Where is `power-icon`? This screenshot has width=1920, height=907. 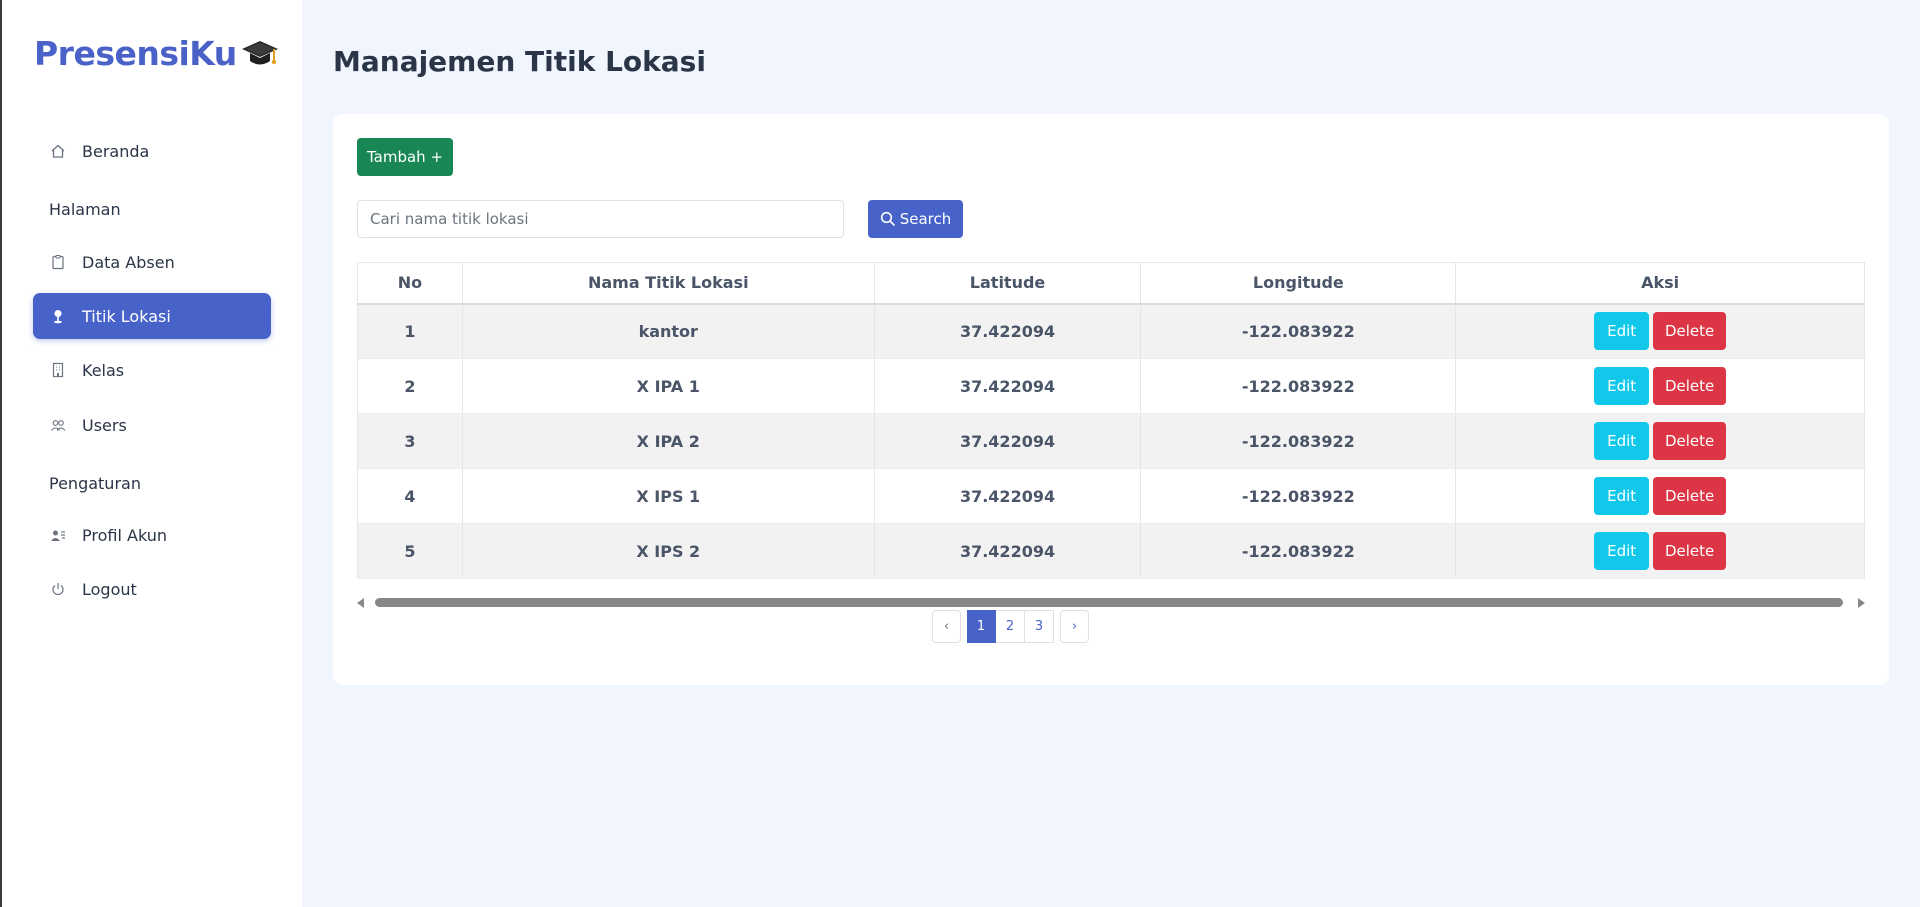 power-icon is located at coordinates (58, 589).